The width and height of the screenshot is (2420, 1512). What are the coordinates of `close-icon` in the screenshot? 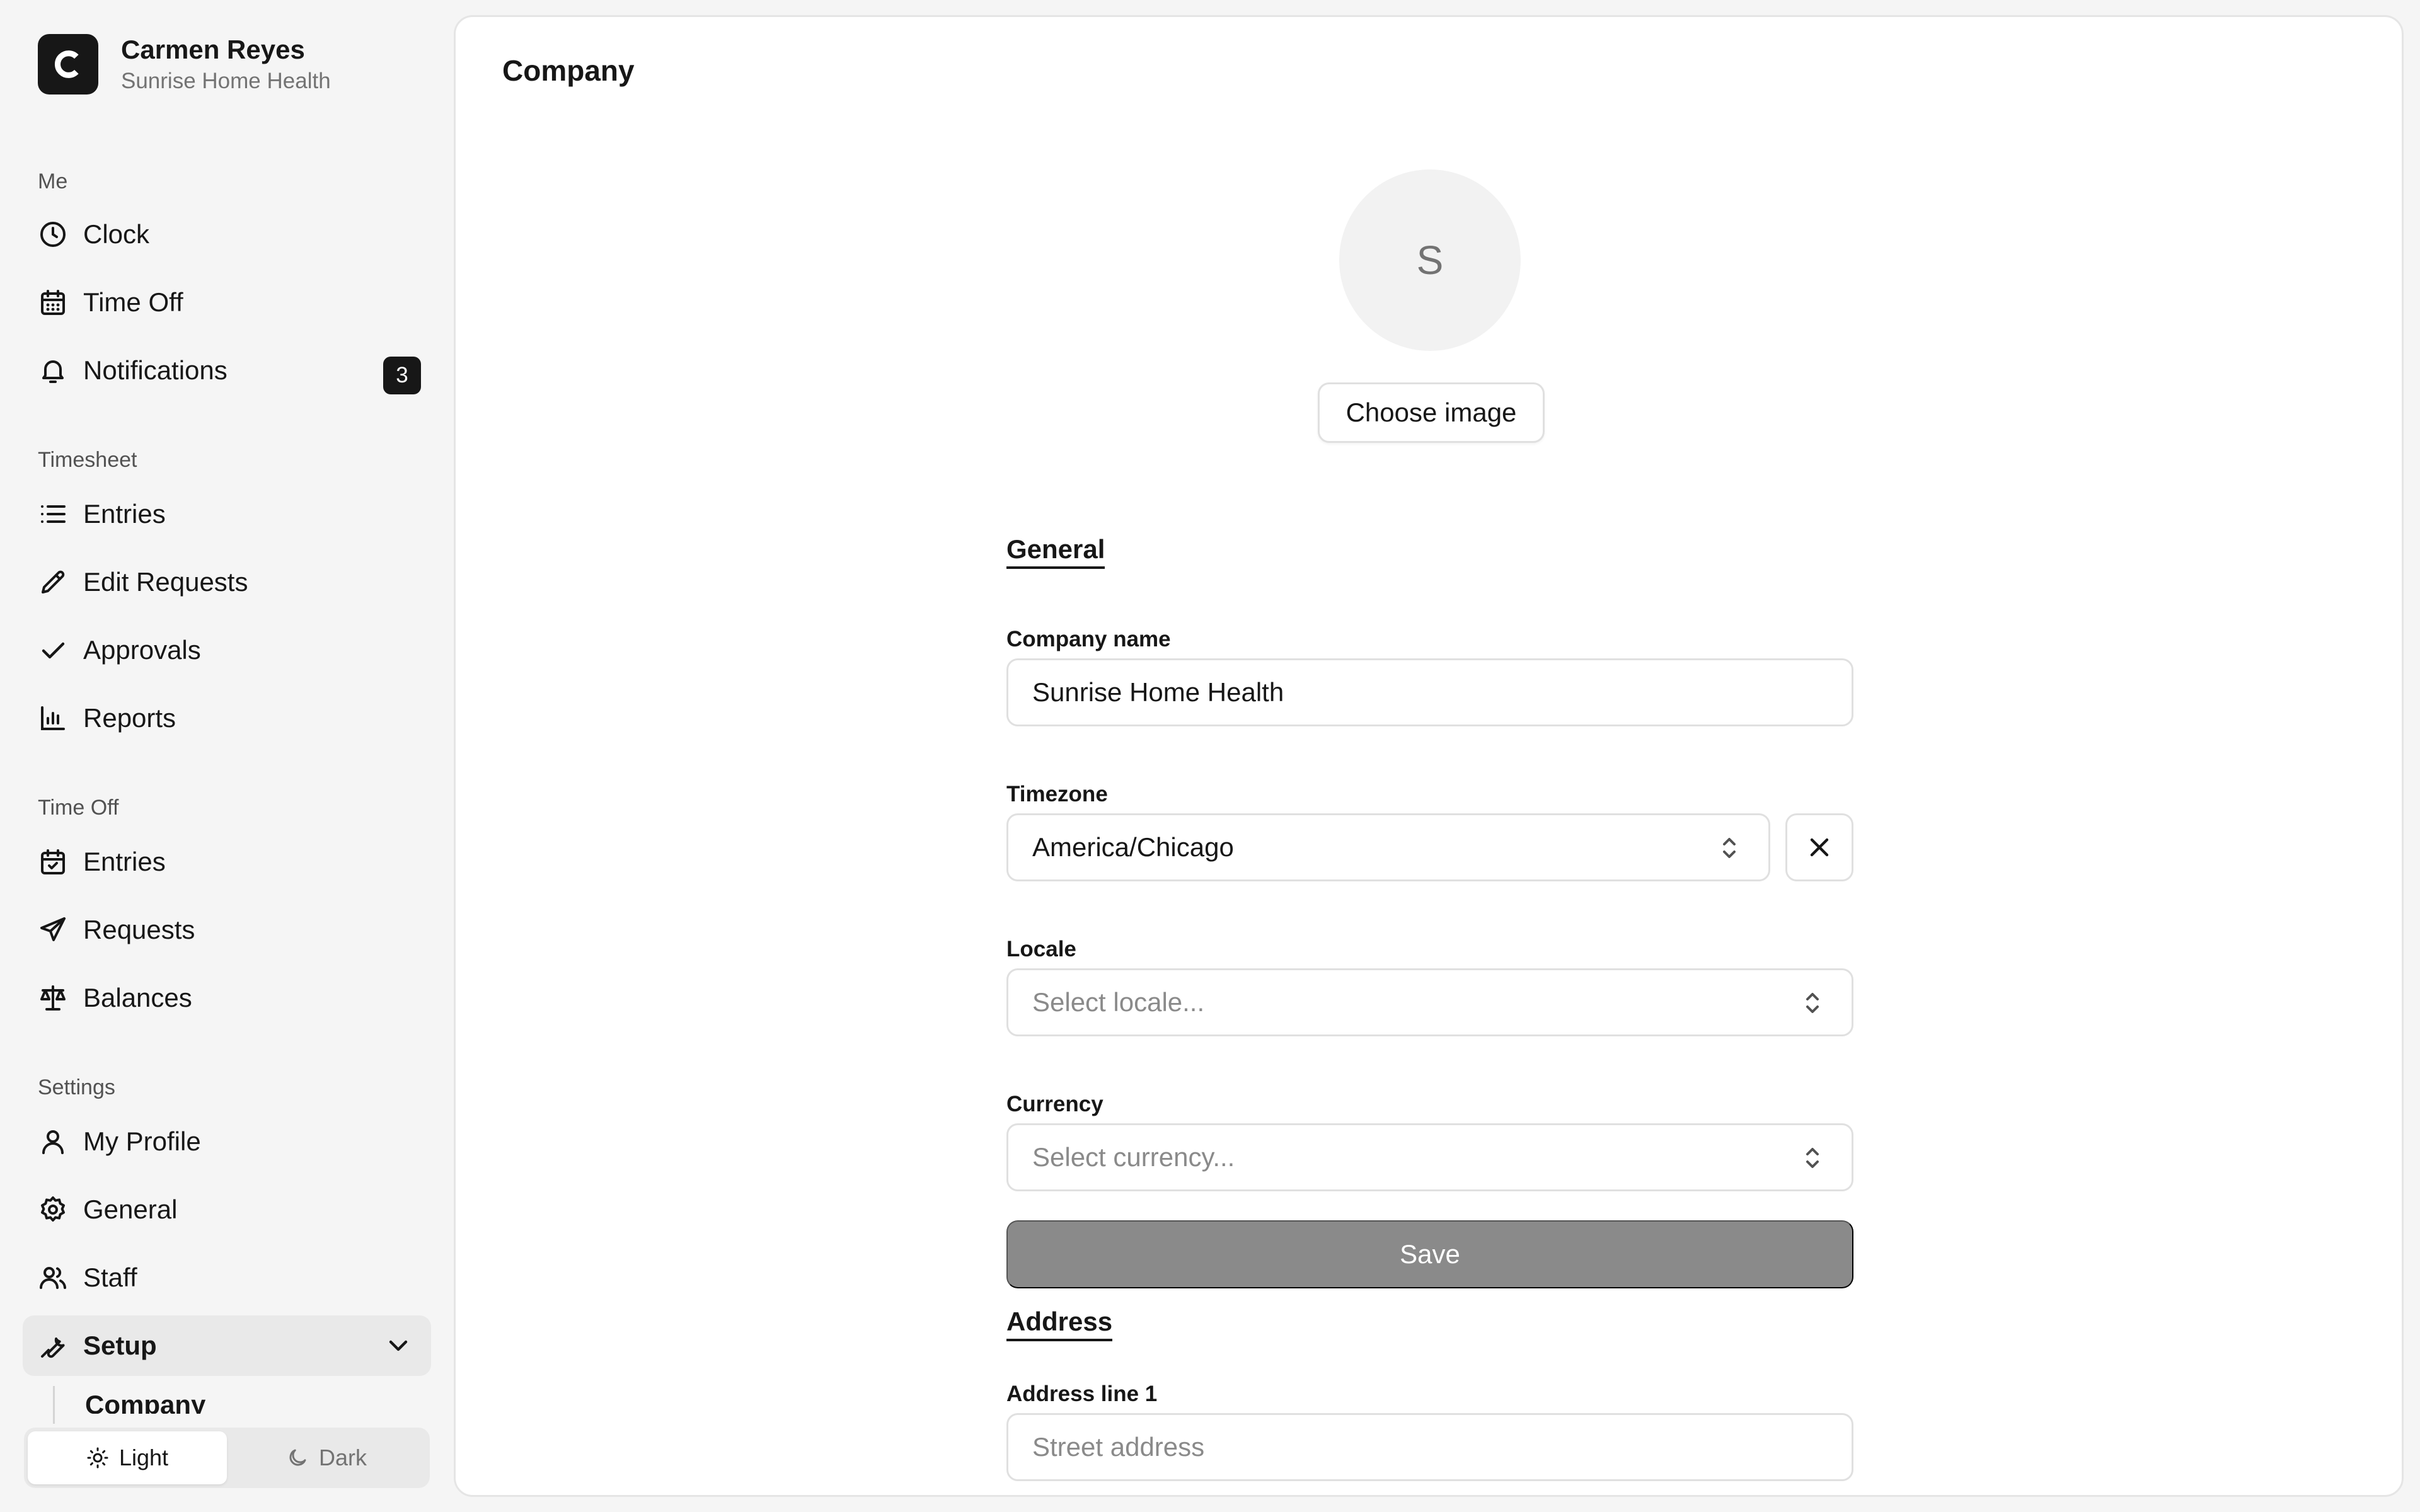 It's located at (1819, 847).